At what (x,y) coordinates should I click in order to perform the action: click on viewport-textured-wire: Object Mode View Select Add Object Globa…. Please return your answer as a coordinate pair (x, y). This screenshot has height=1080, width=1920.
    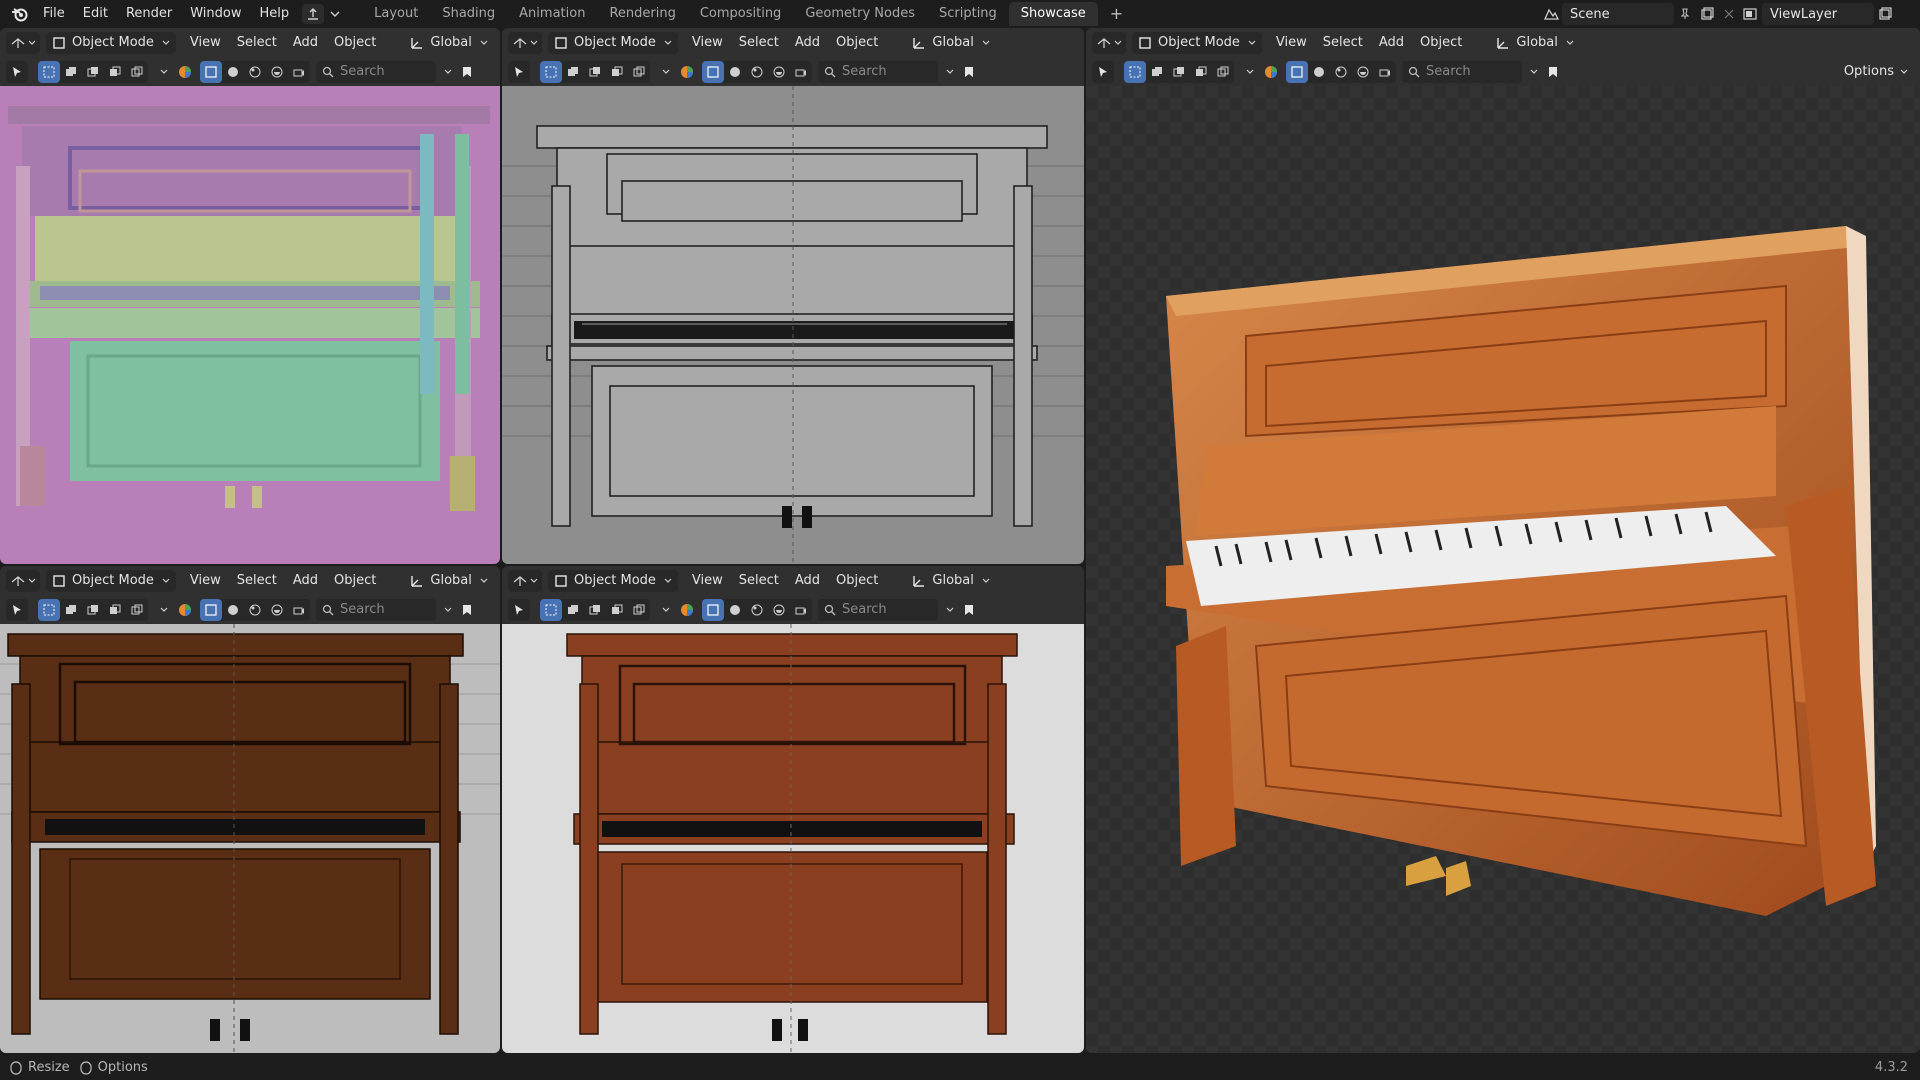
    Looking at the image, I should click on (250, 809).